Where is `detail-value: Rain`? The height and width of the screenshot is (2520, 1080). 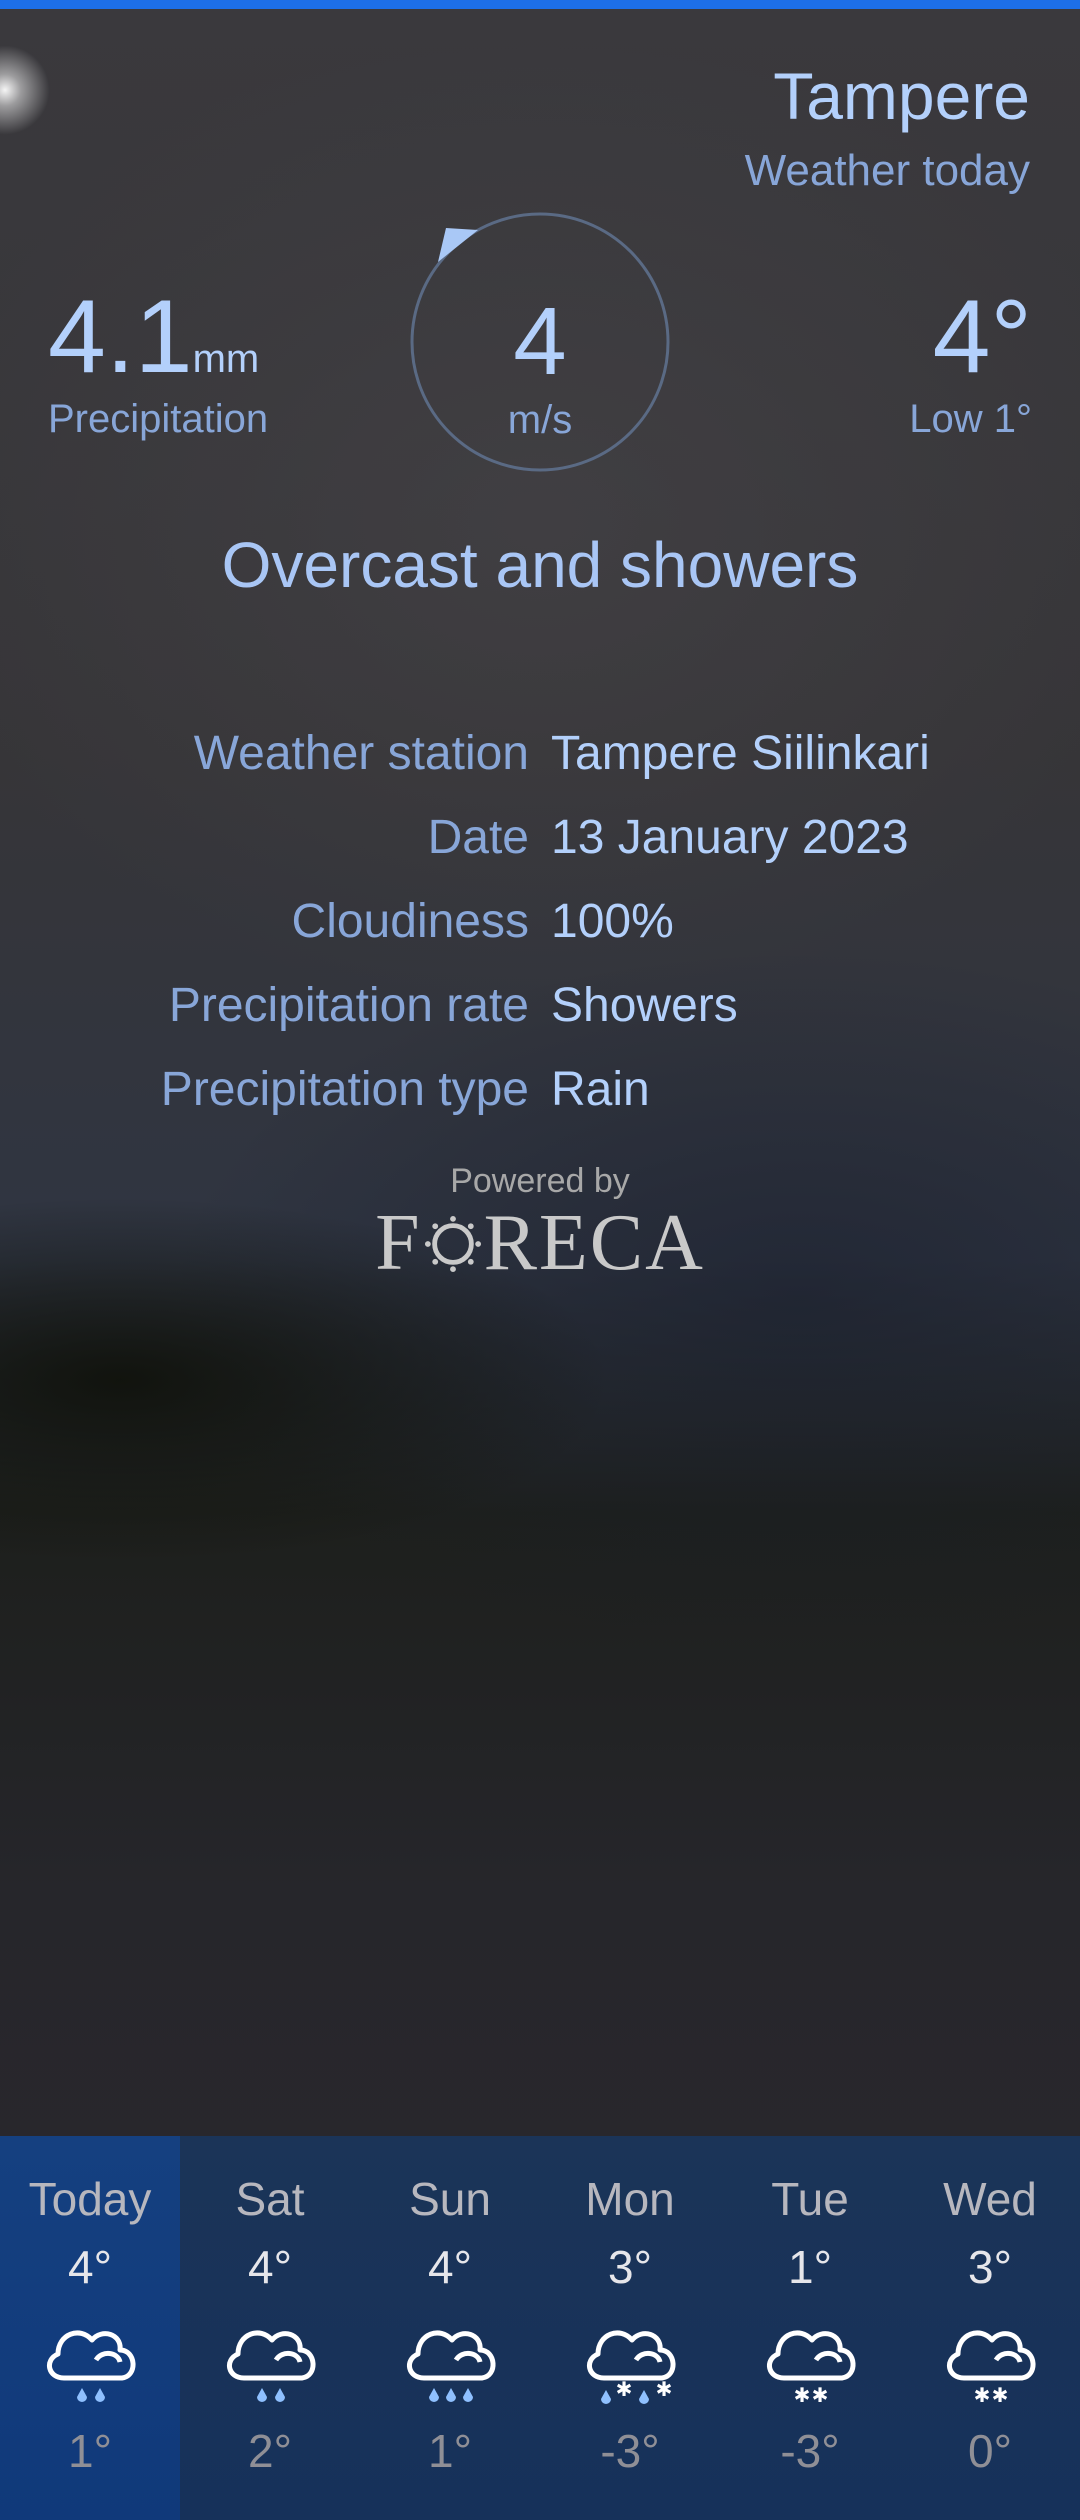
detail-value: Rain is located at coordinates (600, 1089).